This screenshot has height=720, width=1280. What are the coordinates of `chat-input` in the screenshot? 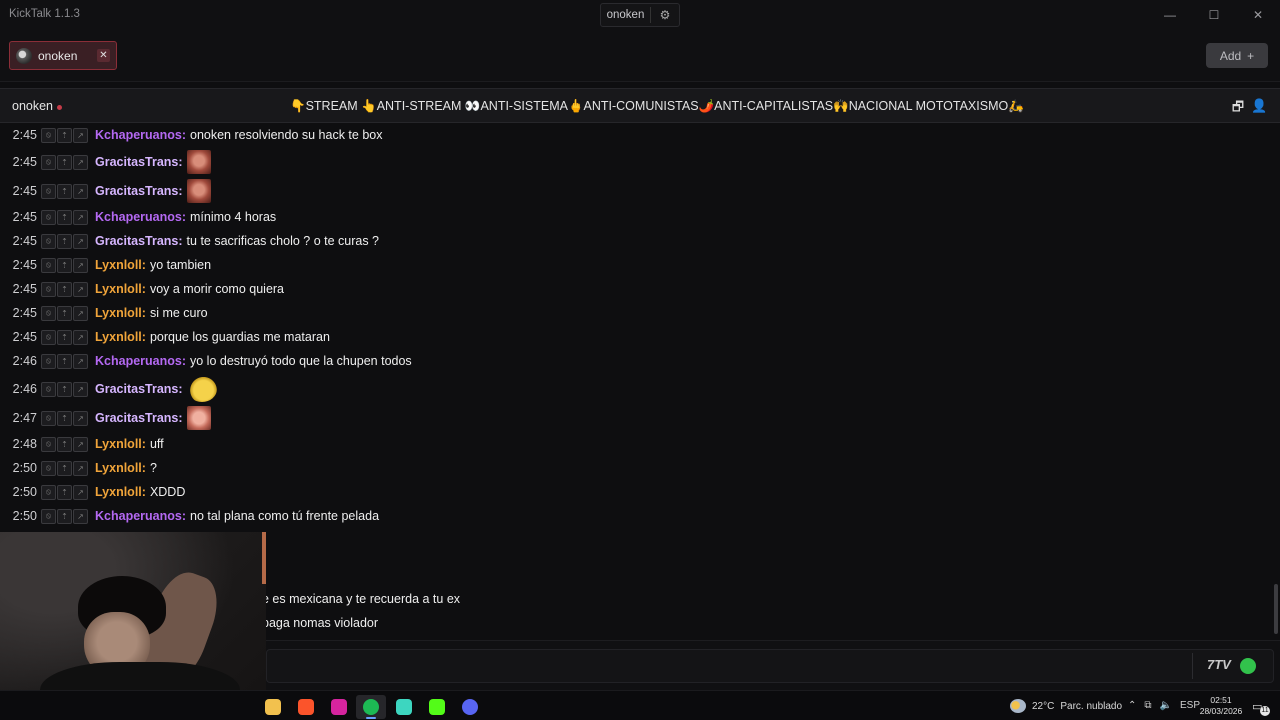 It's located at (770, 666).